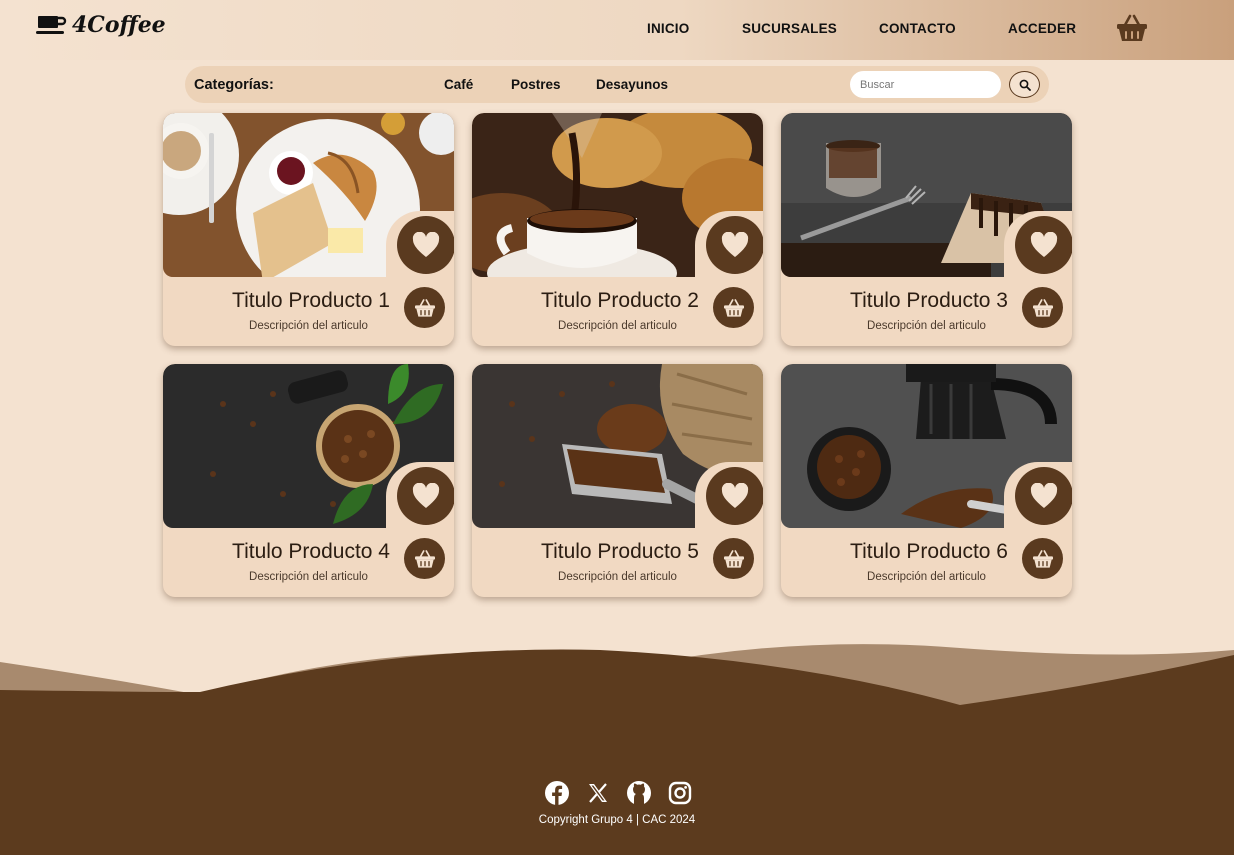 The image size is (1234, 855). Describe the element at coordinates (668, 28) in the screenshot. I see `nav-inicio: INICIO` at that location.